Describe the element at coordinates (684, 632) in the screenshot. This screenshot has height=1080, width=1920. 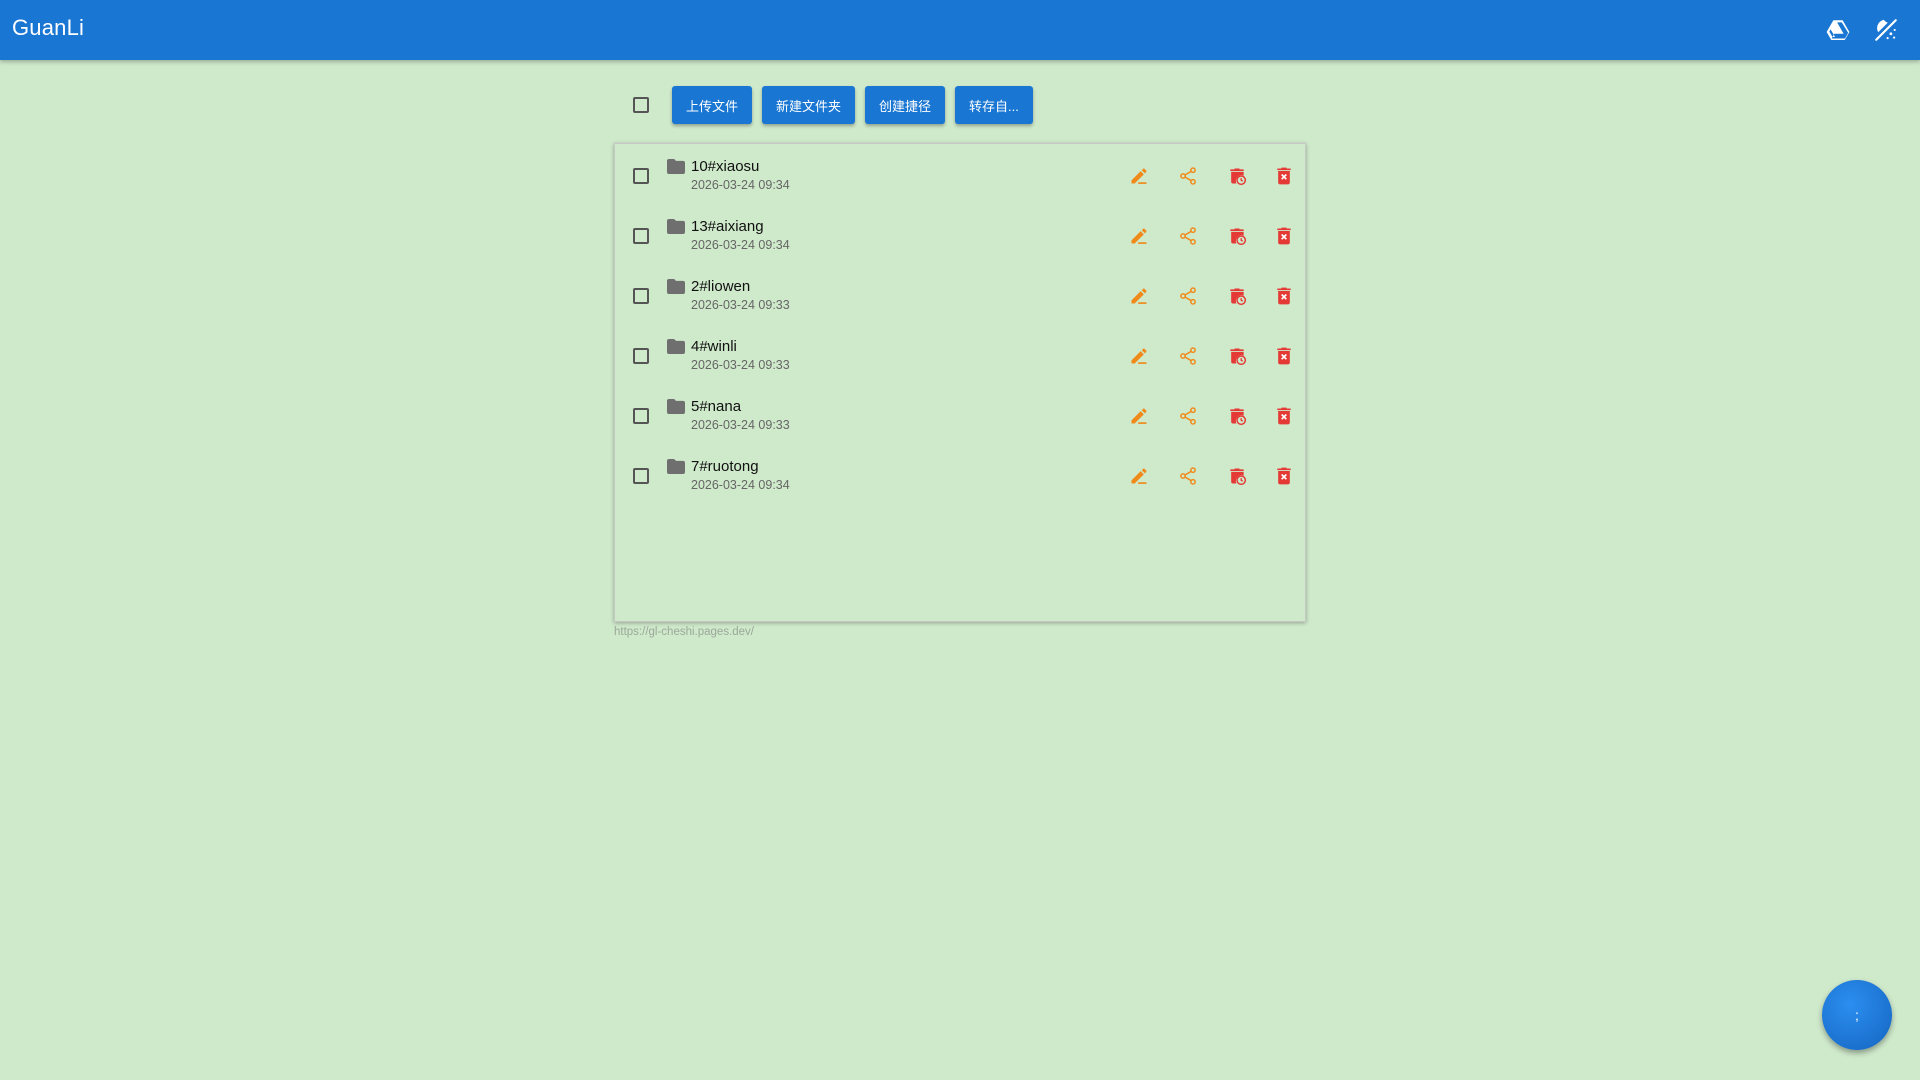
I see `footer-url: https://gl-cheshi.pages.dev/` at that location.